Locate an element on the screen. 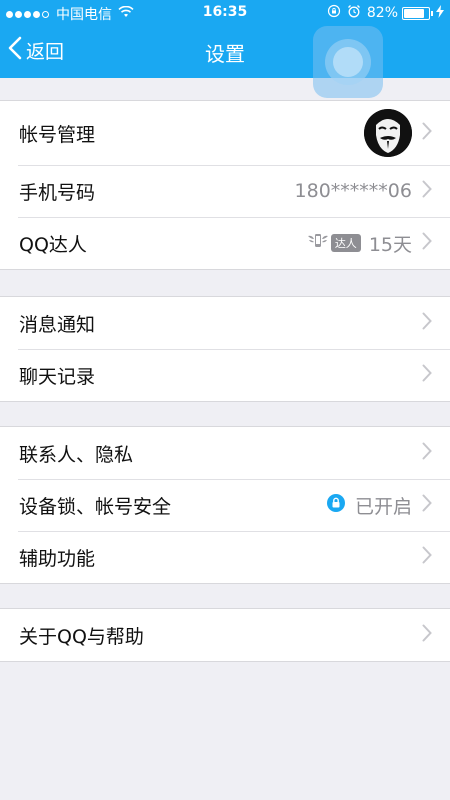  alarm-icon is located at coordinates (354, 13).